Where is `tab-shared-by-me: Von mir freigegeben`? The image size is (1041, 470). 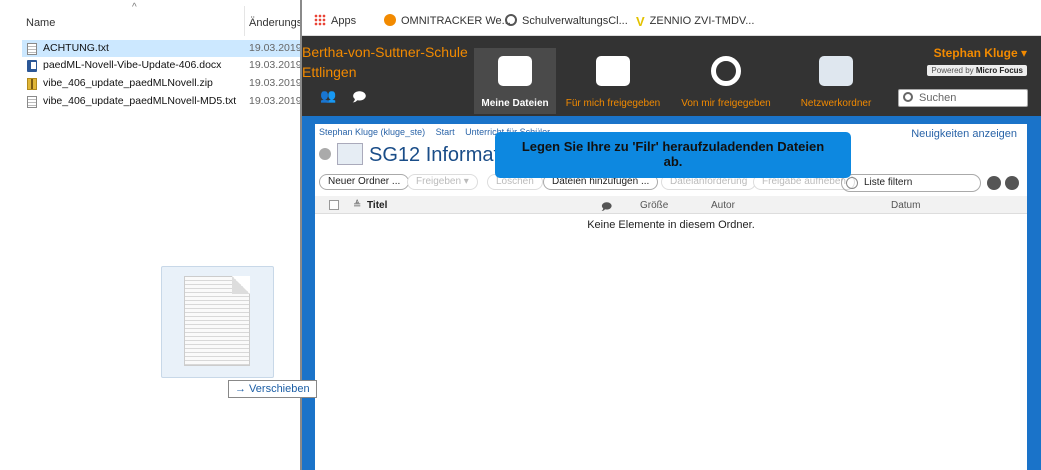 tab-shared-by-me: Von mir freigegeben is located at coordinates (726, 81).